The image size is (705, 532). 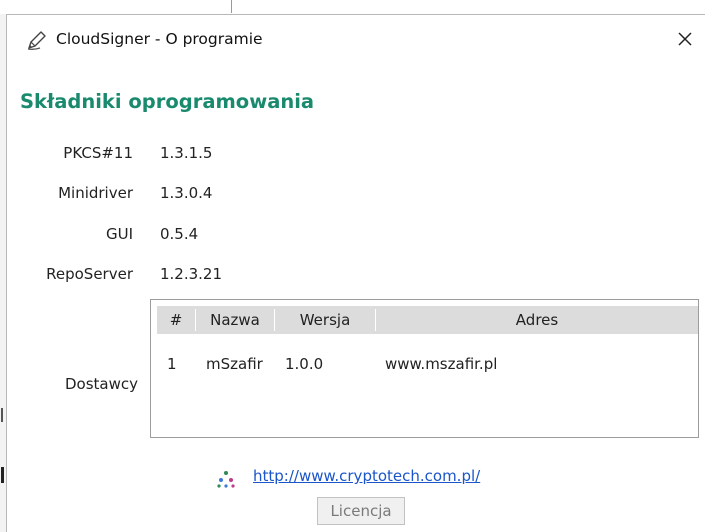 I want to click on title-bar: CloudSigner - O programie, so click(x=356, y=38).